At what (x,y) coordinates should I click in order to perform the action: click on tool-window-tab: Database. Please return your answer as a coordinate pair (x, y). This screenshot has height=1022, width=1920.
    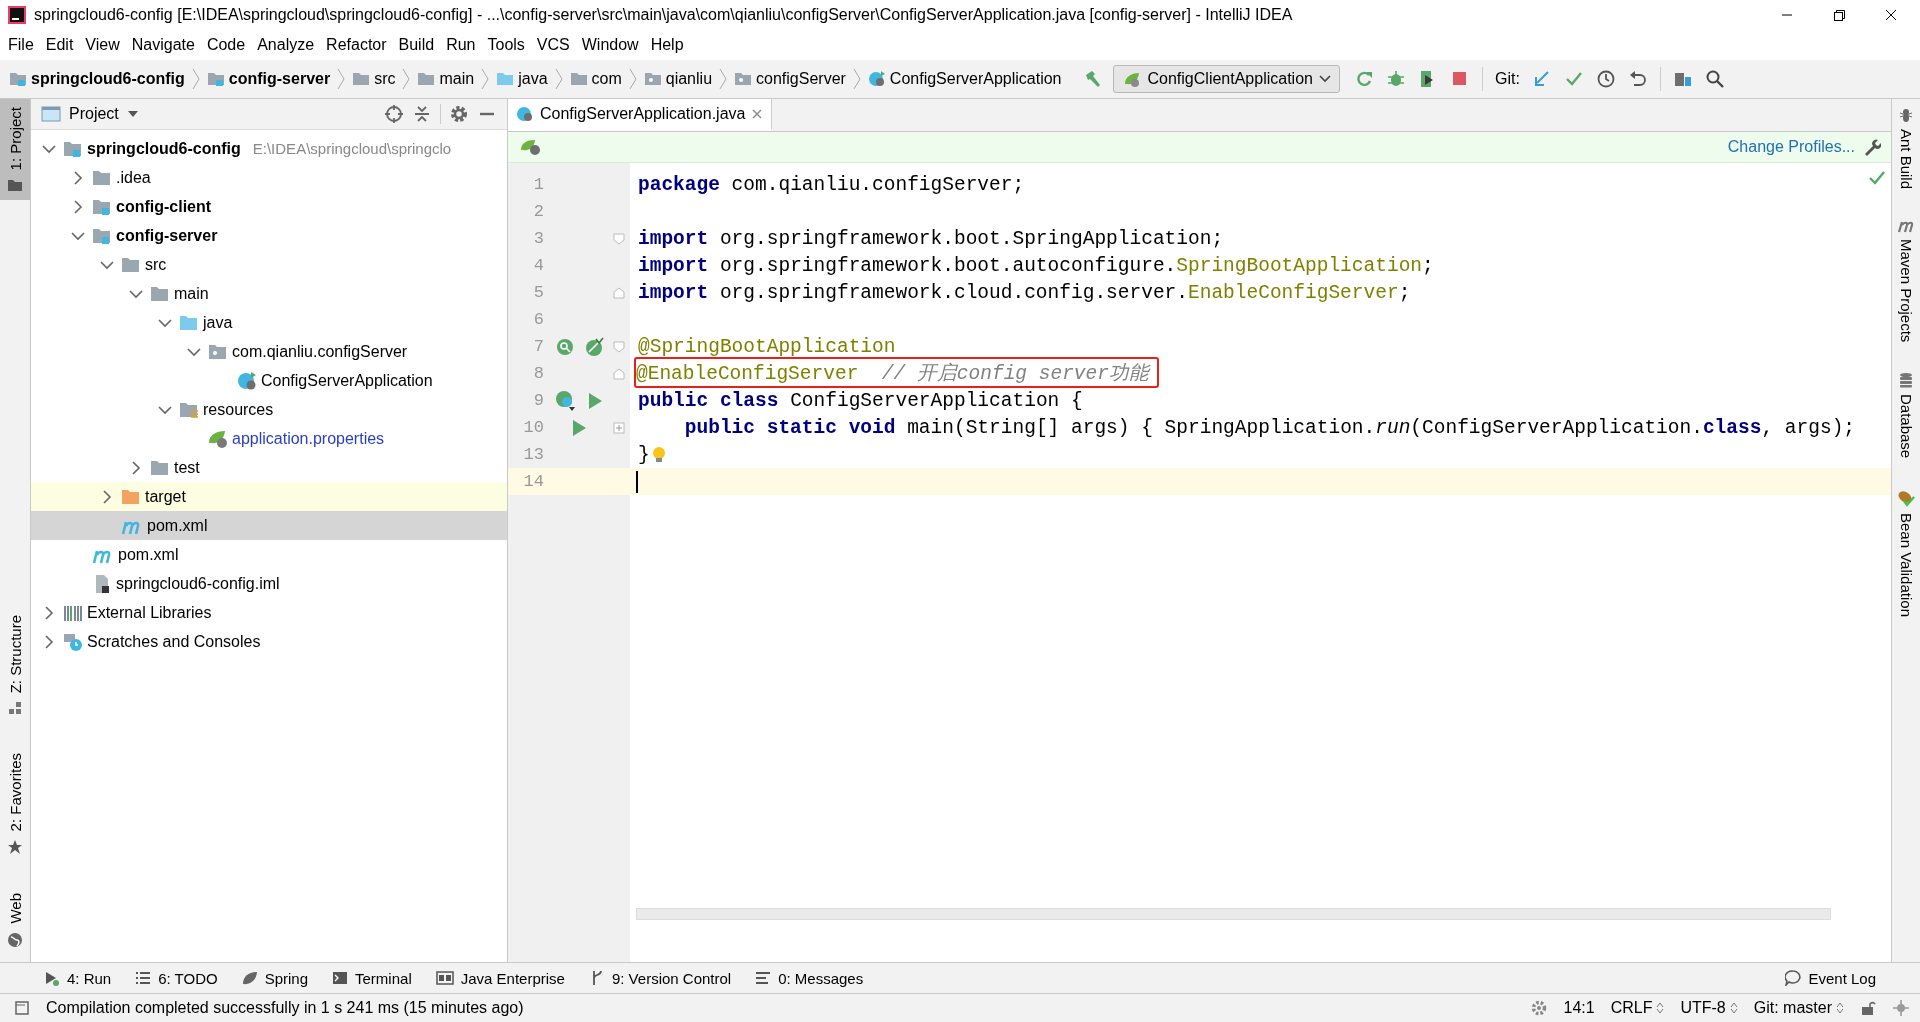
    Looking at the image, I should click on (1906, 415).